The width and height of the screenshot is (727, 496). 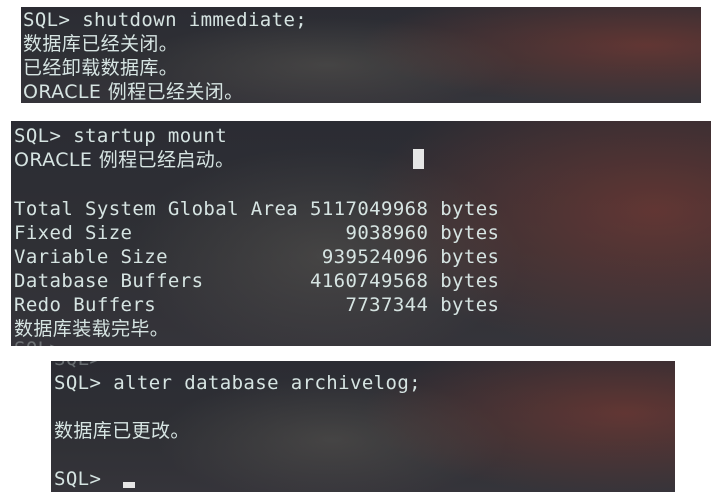 I want to click on terminal-line-output: 已经卸载数据库。, so click(x=101, y=68).